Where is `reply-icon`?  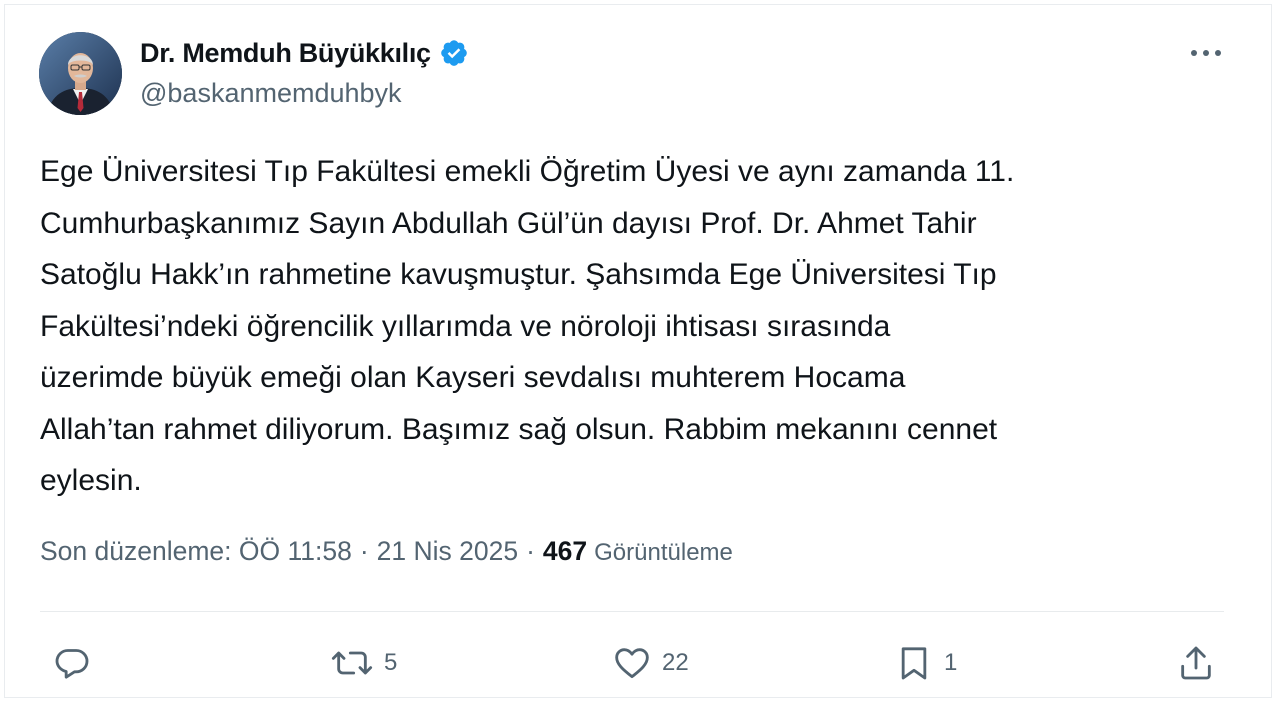 reply-icon is located at coordinates (72, 663).